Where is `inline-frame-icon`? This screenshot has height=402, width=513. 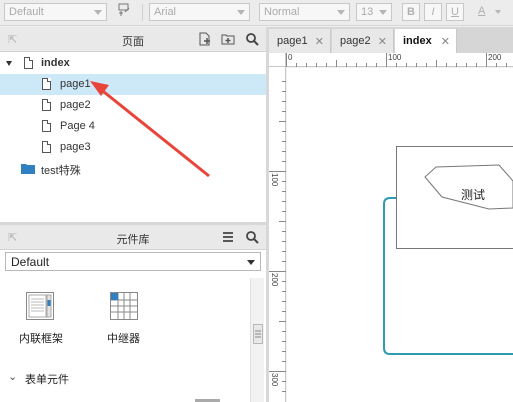 inline-frame-icon is located at coordinates (40, 307).